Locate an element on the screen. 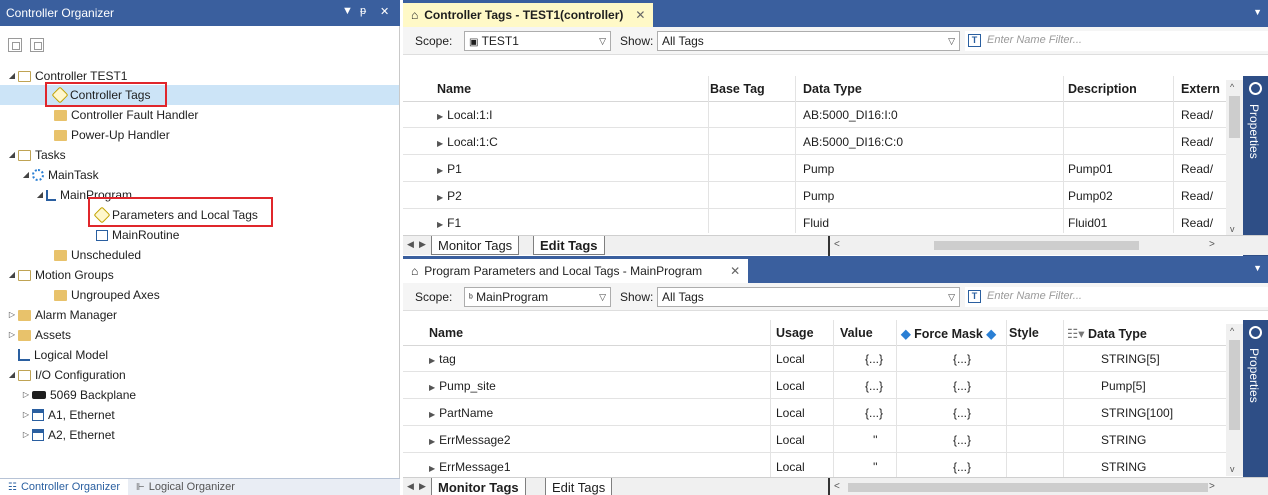  table-row: ▶ P1 Pump Pump01 Read/ is located at coordinates (822, 169).